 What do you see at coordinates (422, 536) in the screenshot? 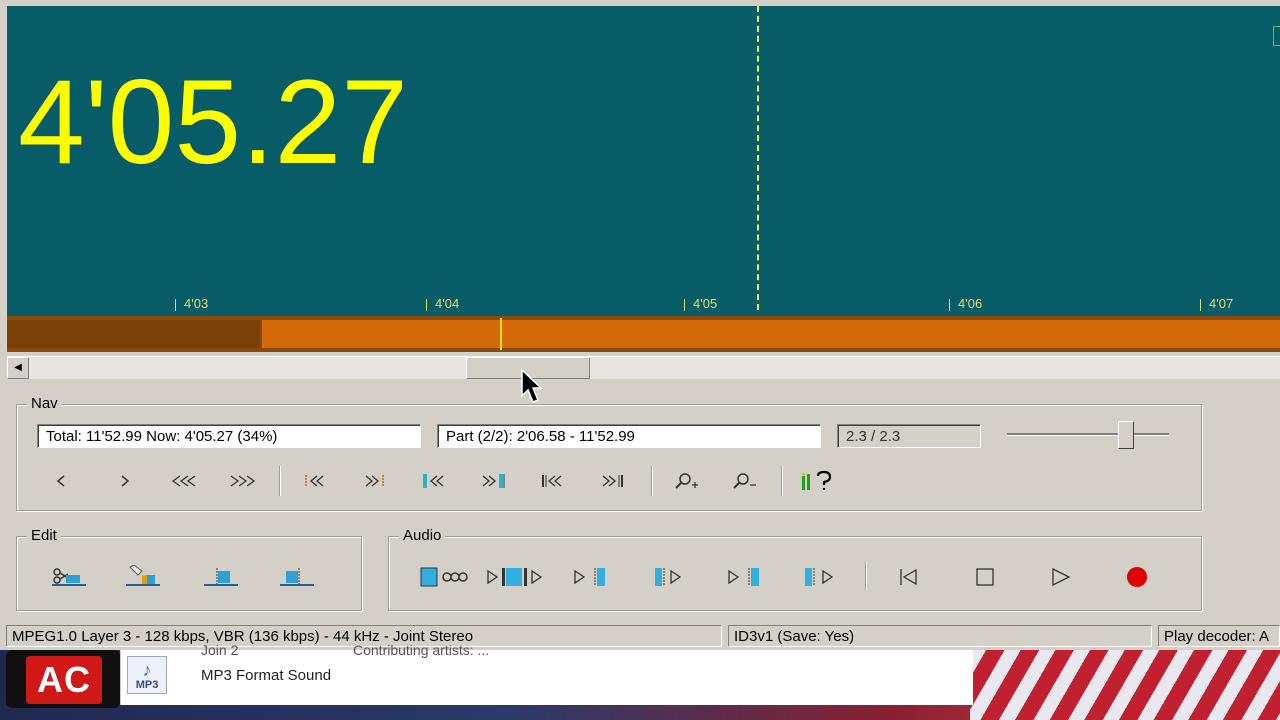
I see `audio-group-label: Audio` at bounding box center [422, 536].